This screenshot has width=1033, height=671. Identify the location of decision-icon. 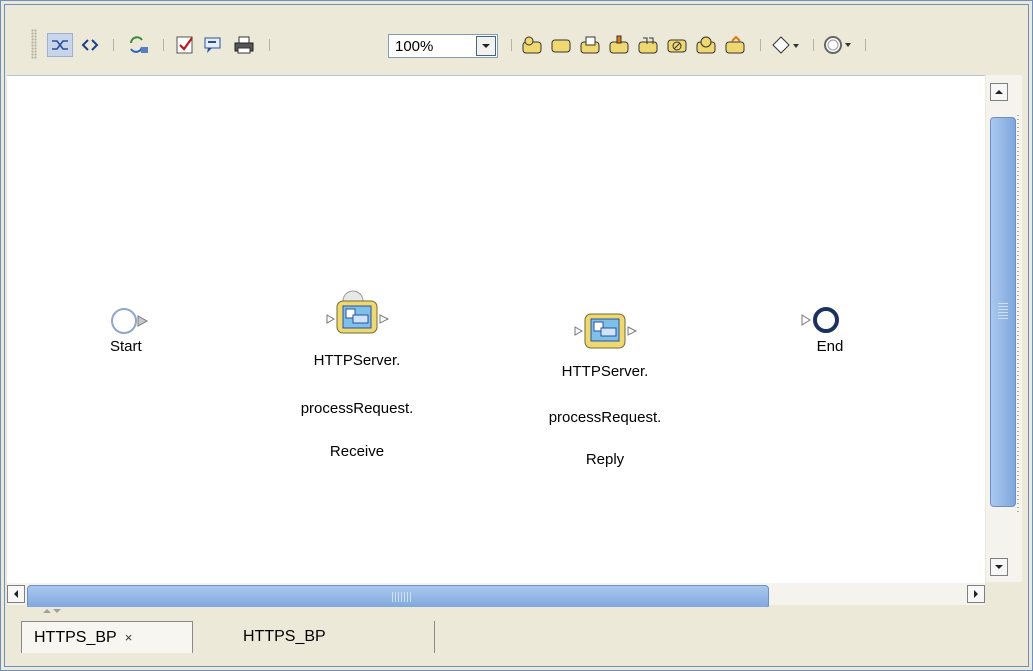
(786, 45).